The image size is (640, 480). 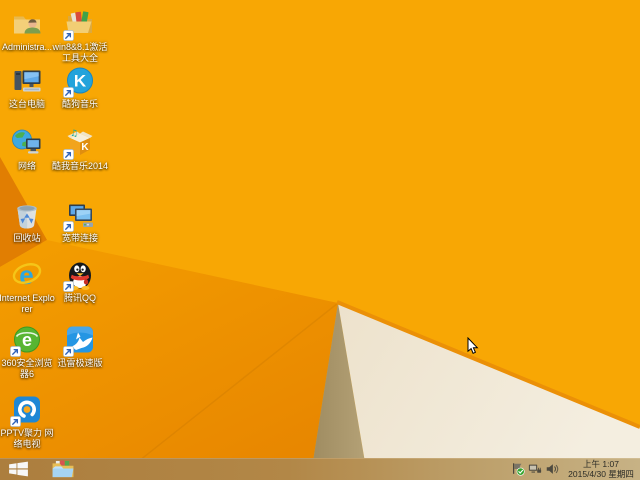 I want to click on browser-360-icon: e, so click(x=26, y=340).